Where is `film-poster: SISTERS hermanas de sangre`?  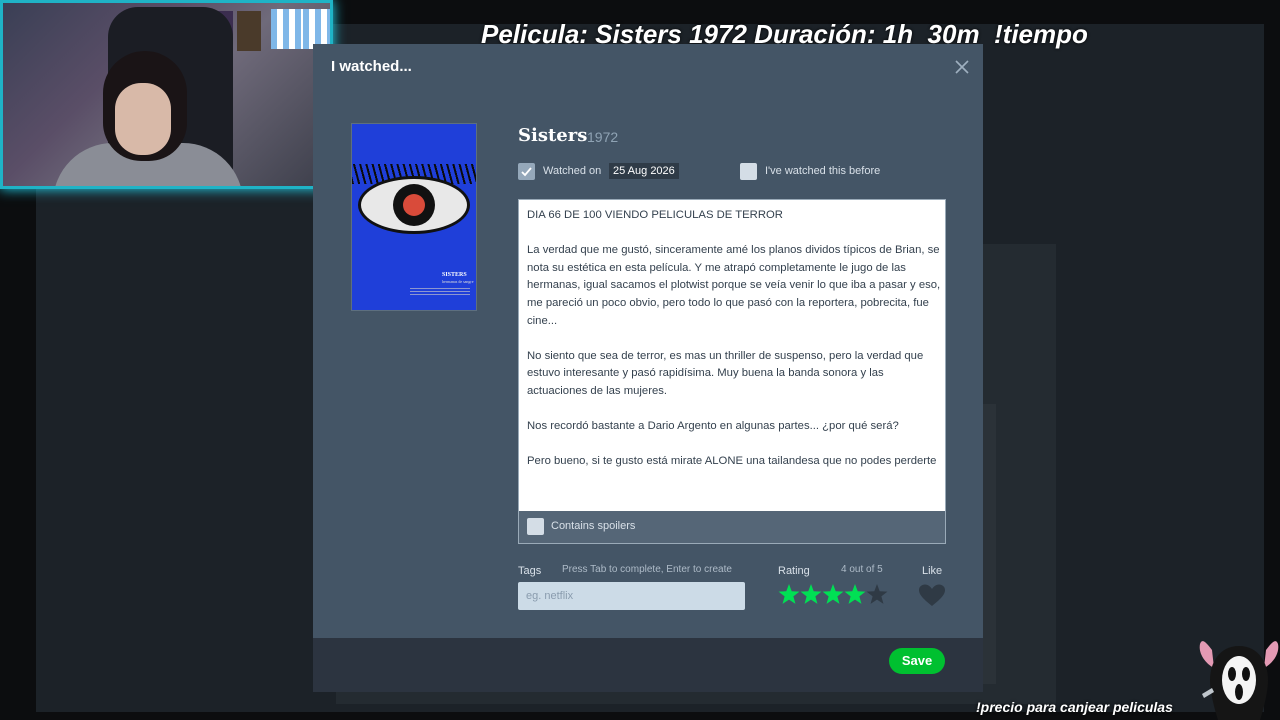 film-poster: SISTERS hermanas de sangre is located at coordinates (414, 217).